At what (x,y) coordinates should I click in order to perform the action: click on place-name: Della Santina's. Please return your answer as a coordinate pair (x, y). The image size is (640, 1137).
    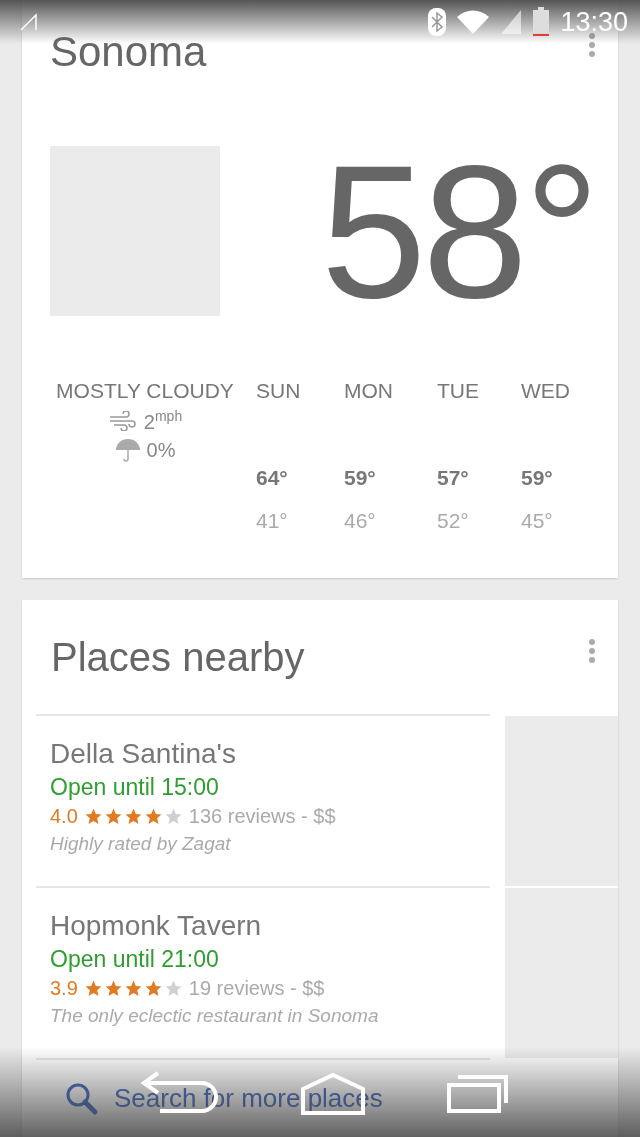
    Looking at the image, I should click on (143, 754).